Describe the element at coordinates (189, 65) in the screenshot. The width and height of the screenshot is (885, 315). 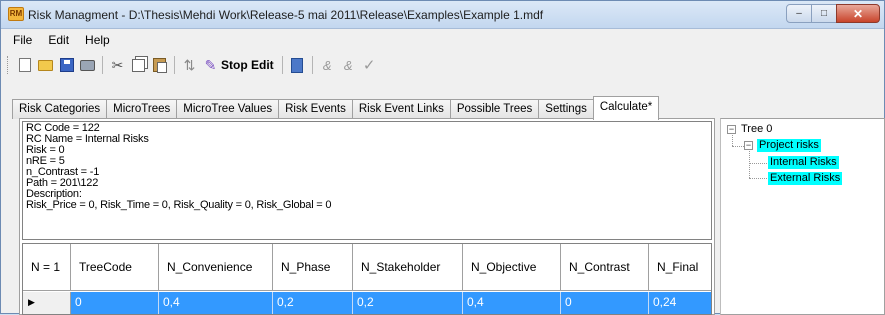
I see `refresh-icon: ⇅` at that location.